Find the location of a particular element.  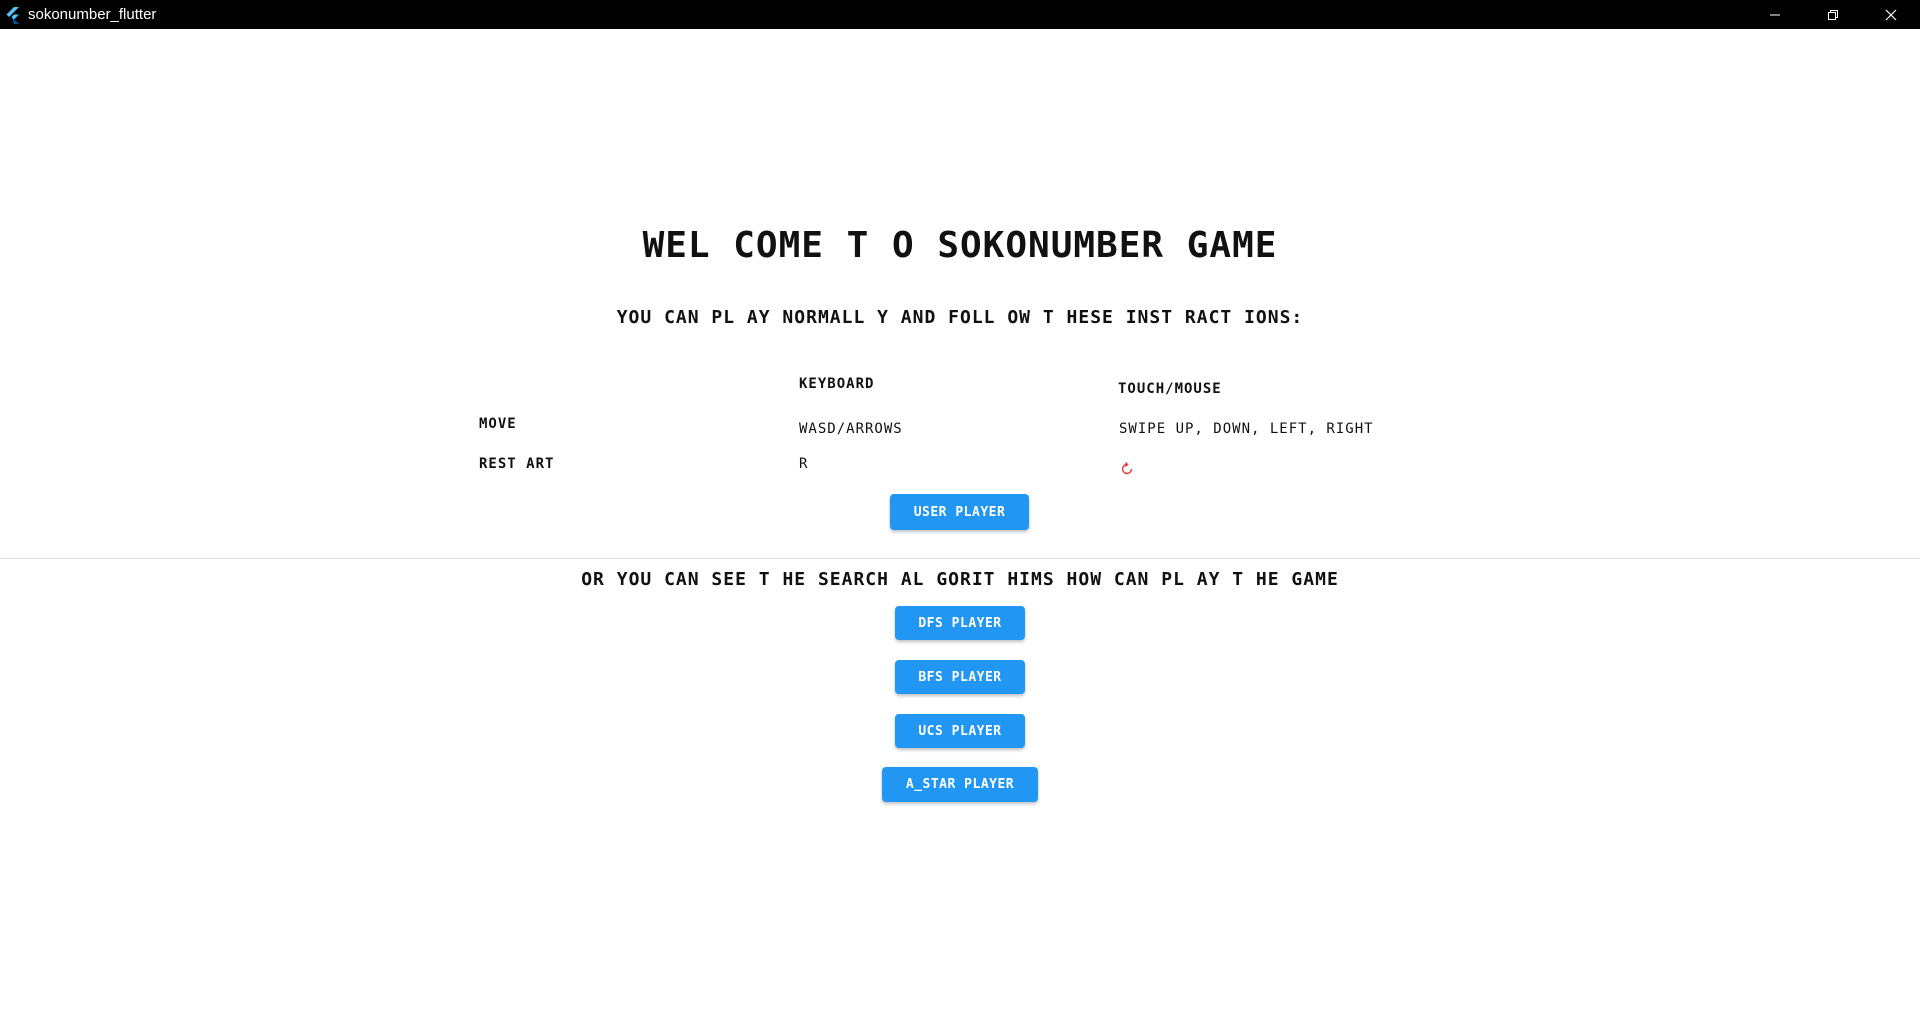

restore-button is located at coordinates (1833, 14).